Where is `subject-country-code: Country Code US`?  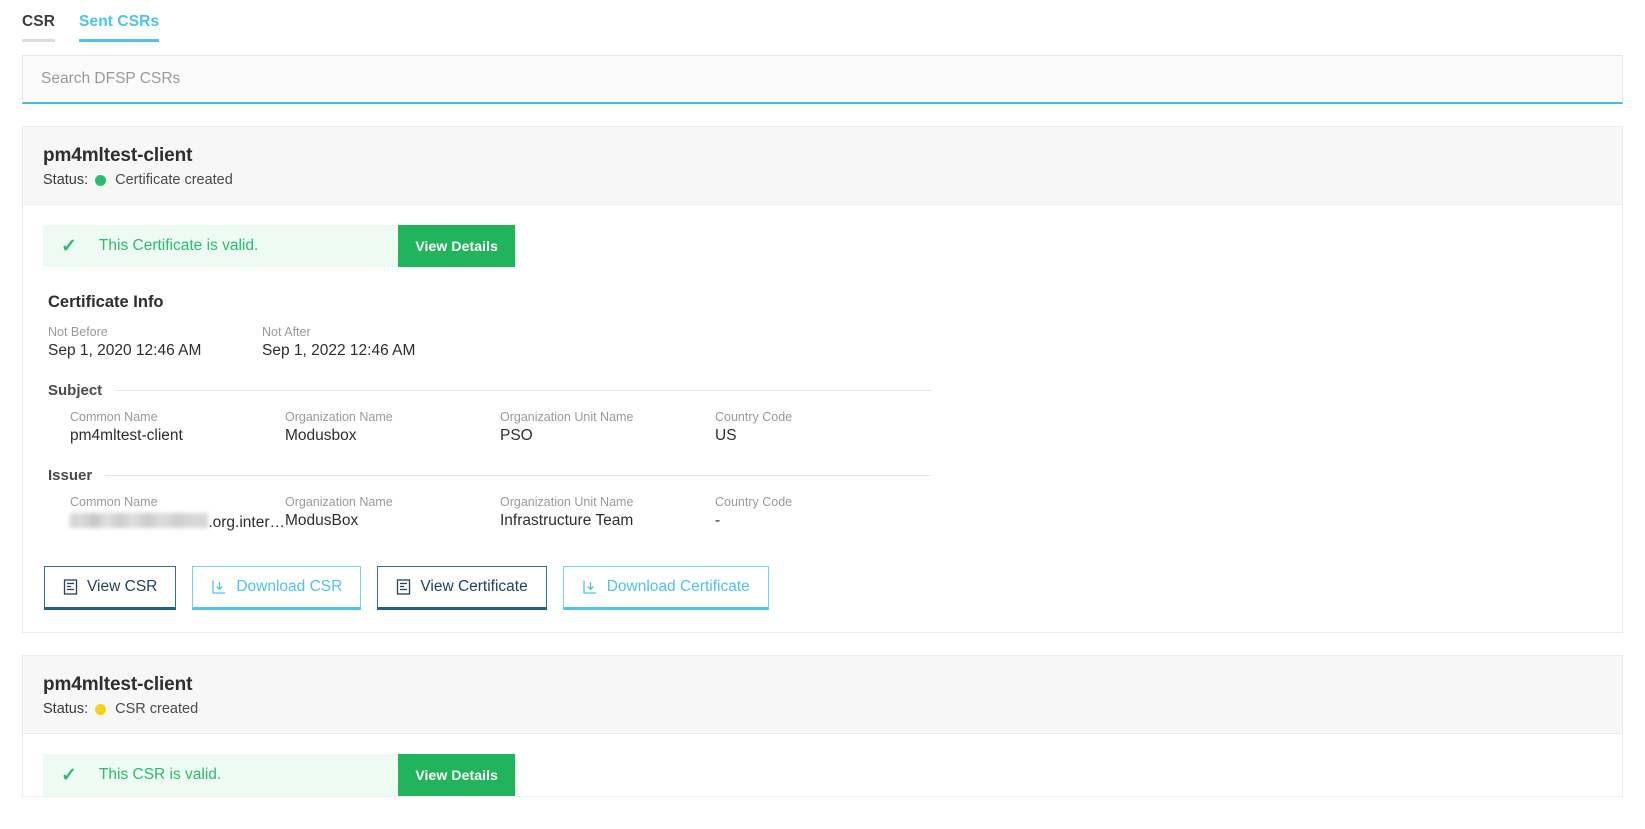
subject-country-code: Country Code US is located at coordinates (753, 427).